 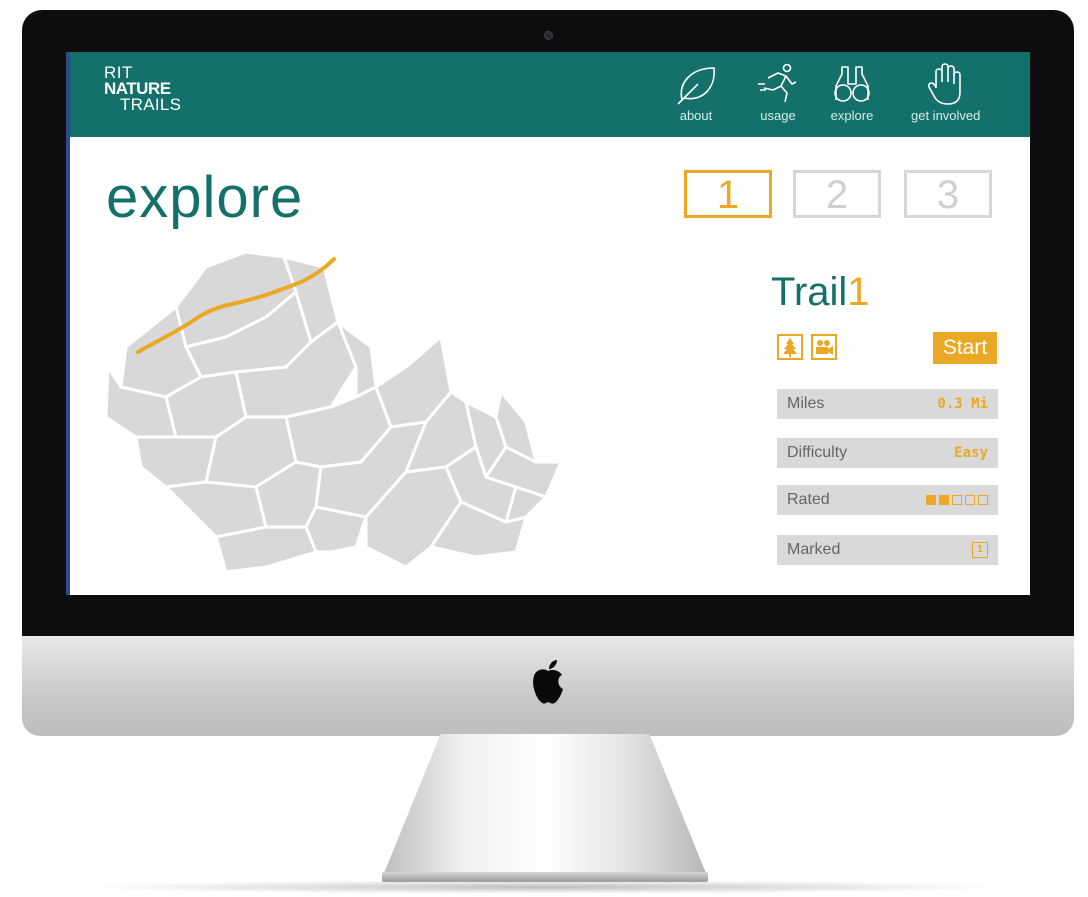 I want to click on tree-icon, so click(x=790, y=347).